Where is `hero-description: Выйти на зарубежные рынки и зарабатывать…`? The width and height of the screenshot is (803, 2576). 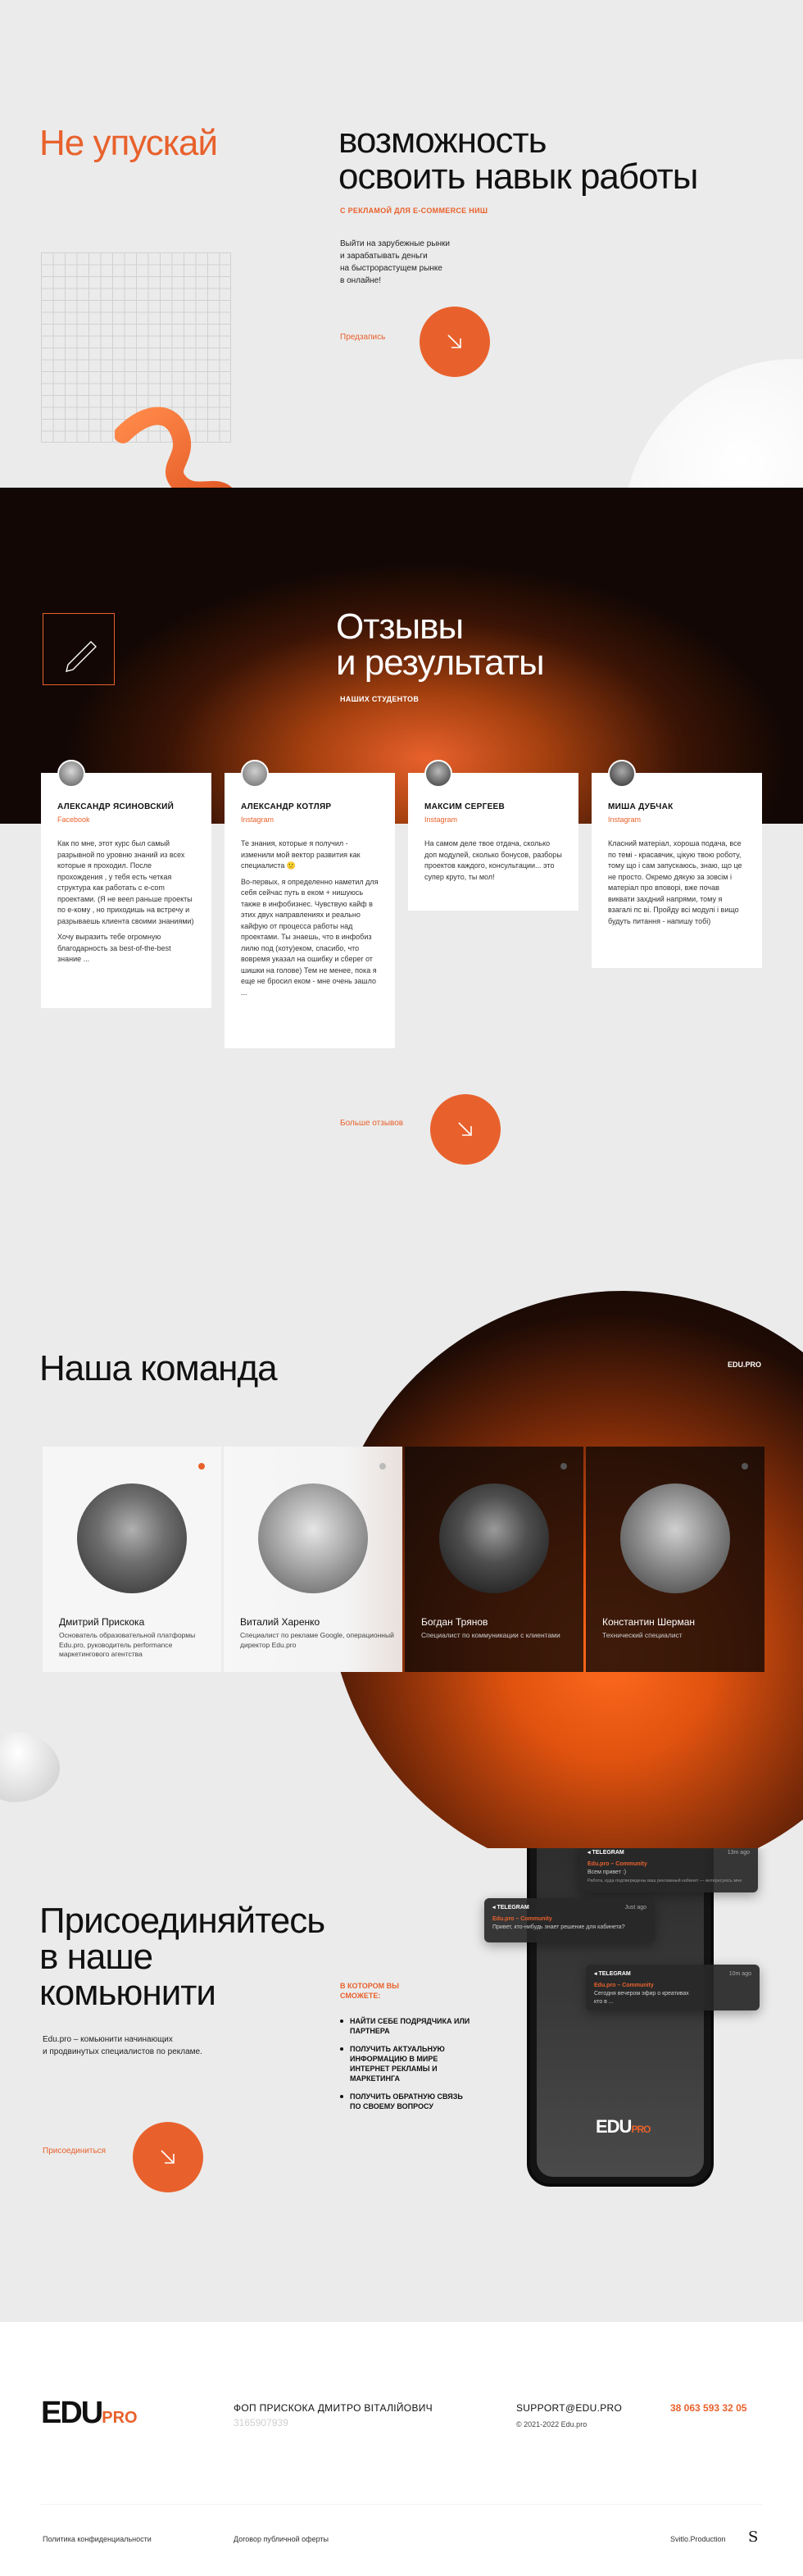
hero-description: Выйти на зарубежные рынки и зарабатывать… is located at coordinates (405, 262).